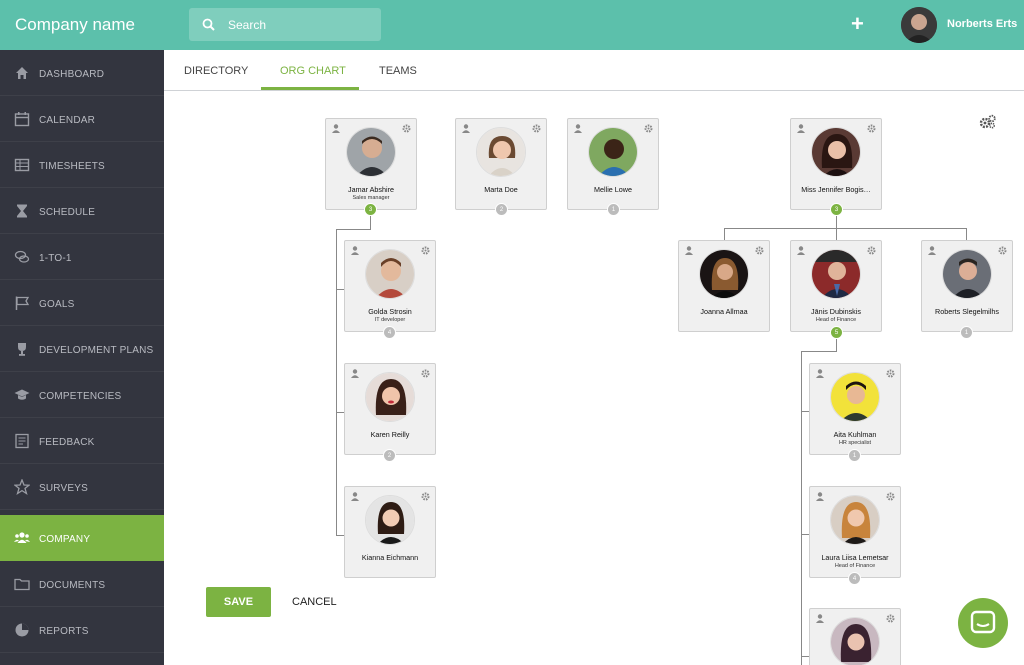 Image resolution: width=1024 pixels, height=665 pixels. What do you see at coordinates (501, 189) in the screenshot?
I see `employee-name: Marta Doe` at bounding box center [501, 189].